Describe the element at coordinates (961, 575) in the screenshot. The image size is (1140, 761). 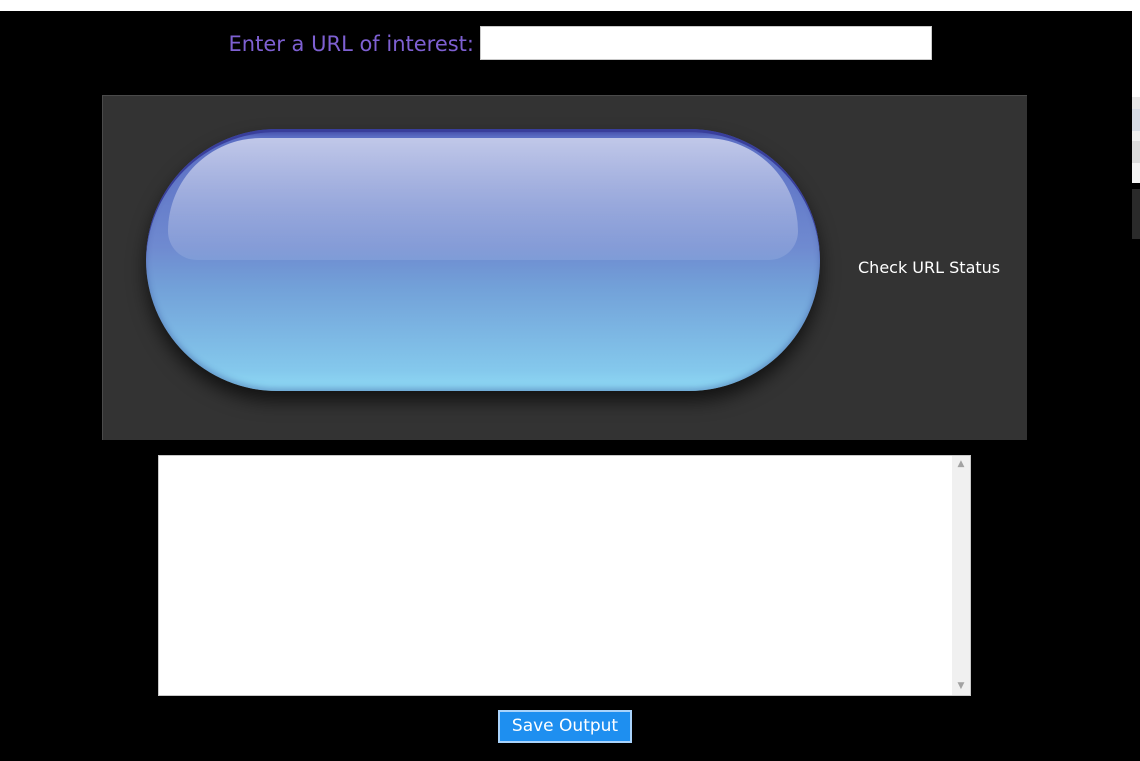
I see `output-scrollbar: ▲ ▼` at that location.